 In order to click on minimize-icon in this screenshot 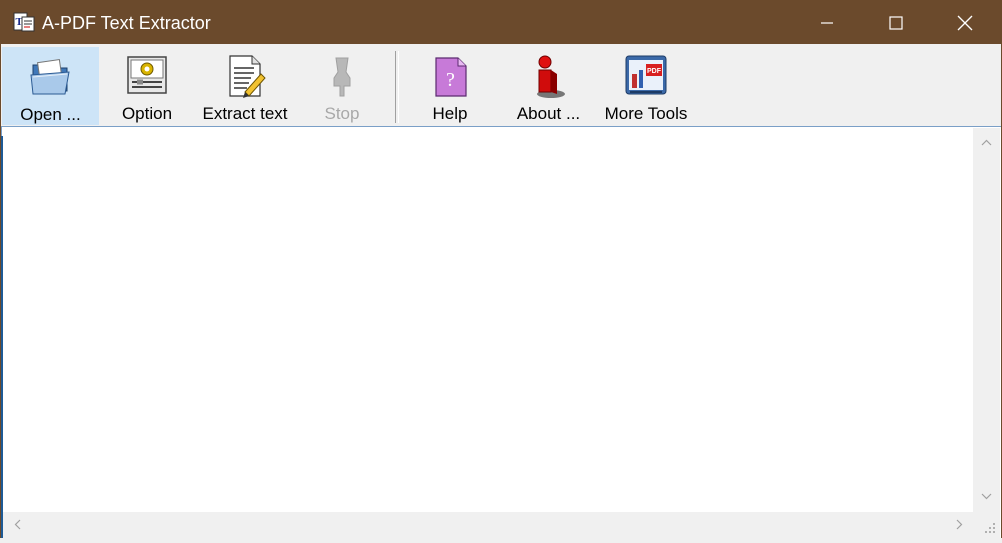, I will do `click(827, 22)`.